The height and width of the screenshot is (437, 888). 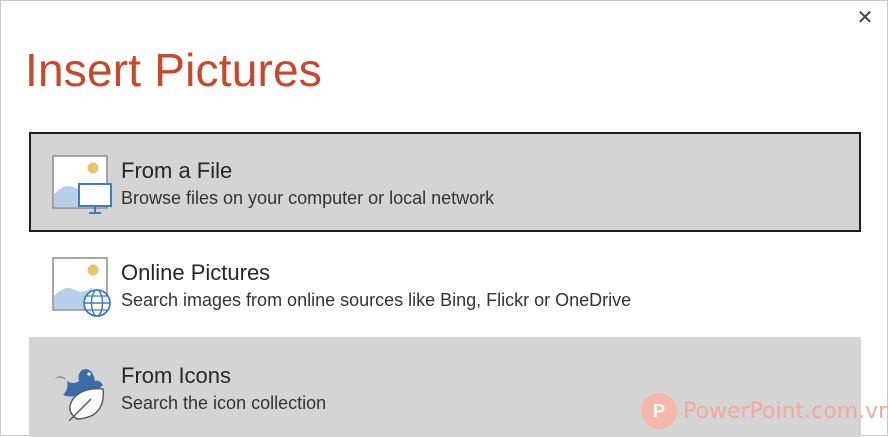 I want to click on from-icons-description: Search the icon collection, so click(x=224, y=403).